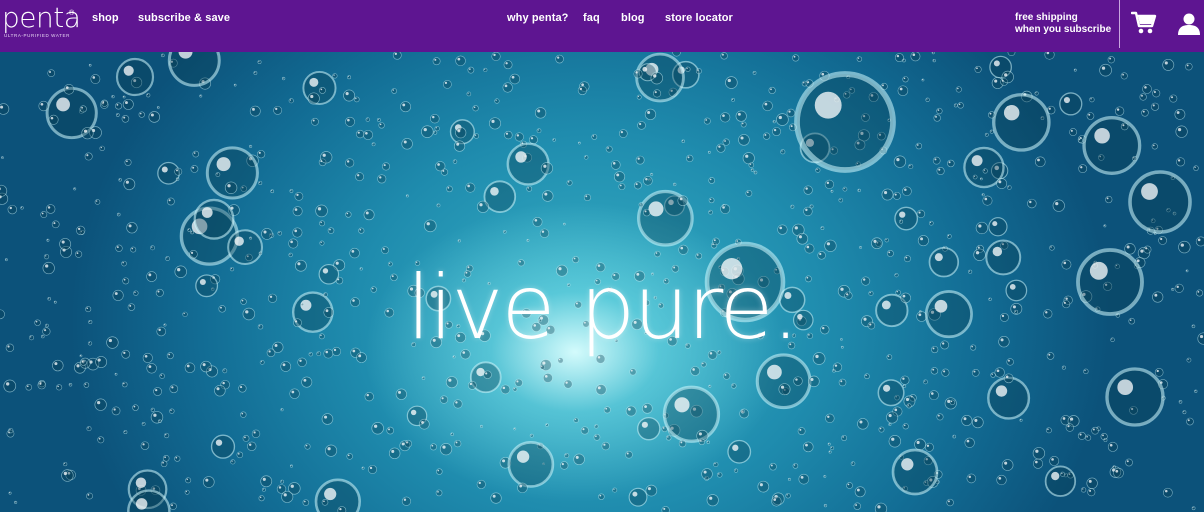 Image resolution: width=1204 pixels, height=512 pixels. What do you see at coordinates (602, 307) in the screenshot?
I see `hero-headline: live pure.` at bounding box center [602, 307].